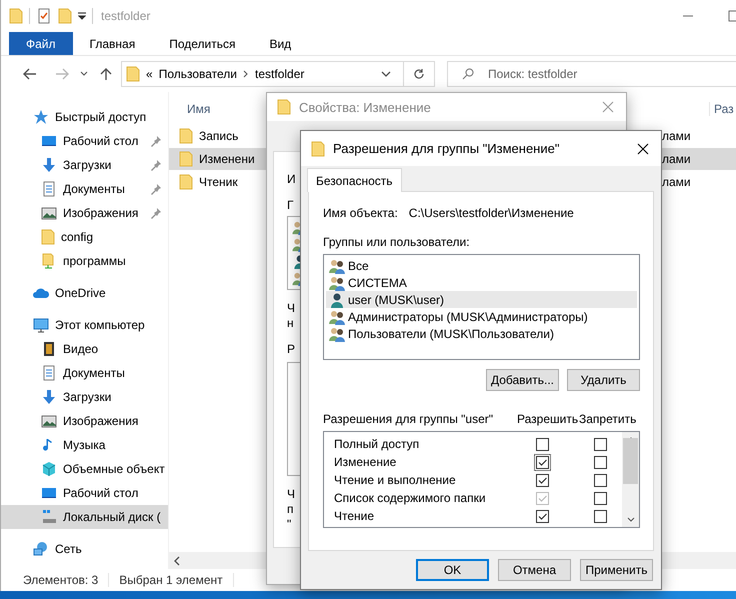 The height and width of the screenshot is (599, 736). I want to click on window-title: testfolder, so click(126, 16).